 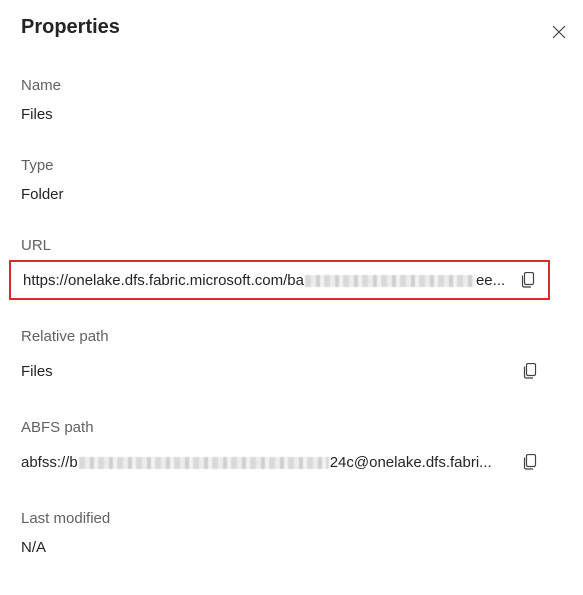 I want to click on last-modified-value: N/A, so click(x=34, y=547).